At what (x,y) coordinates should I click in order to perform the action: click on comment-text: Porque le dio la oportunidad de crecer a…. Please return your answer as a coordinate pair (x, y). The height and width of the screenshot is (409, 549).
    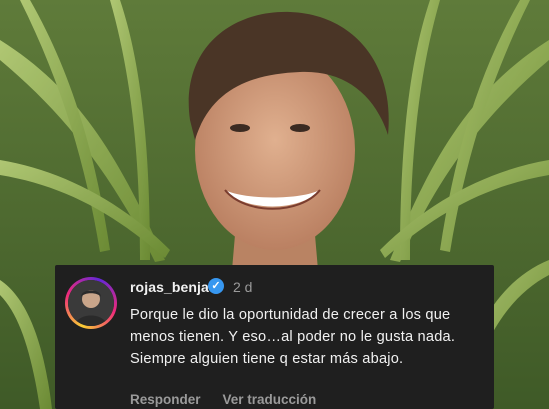
    Looking at the image, I should click on (293, 337).